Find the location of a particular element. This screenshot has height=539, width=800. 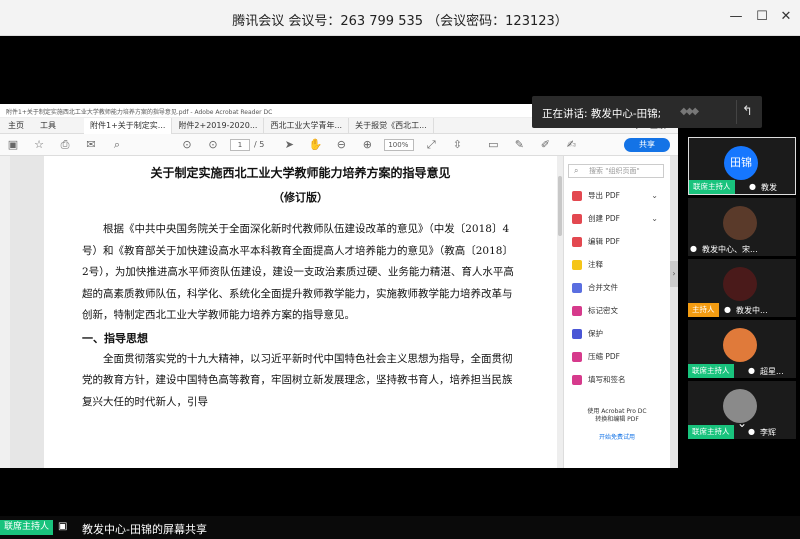

participant-card: 联席主持人 ● 李辉 is located at coordinates (742, 410).